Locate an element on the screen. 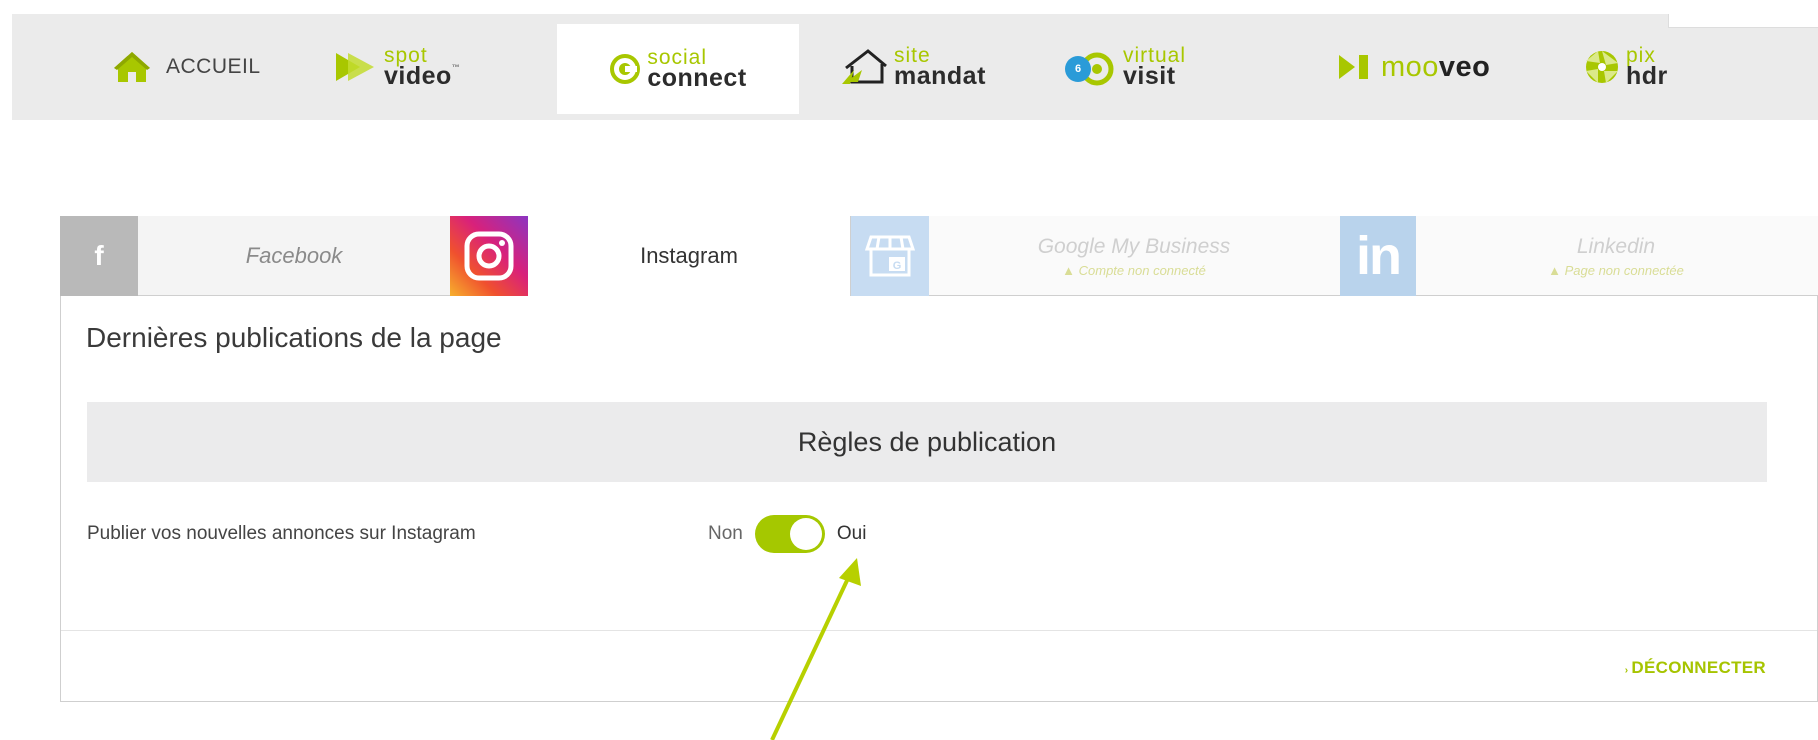 The height and width of the screenshot is (740, 1818). google-warning: ▲ Compte non connecté is located at coordinates (1134, 270).